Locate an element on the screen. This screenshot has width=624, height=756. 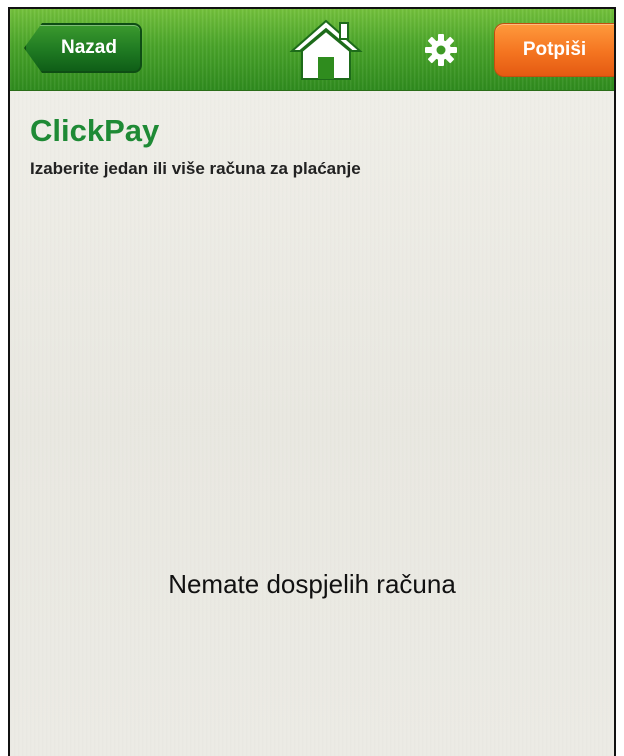
page-title: ClickPay is located at coordinates (95, 130).